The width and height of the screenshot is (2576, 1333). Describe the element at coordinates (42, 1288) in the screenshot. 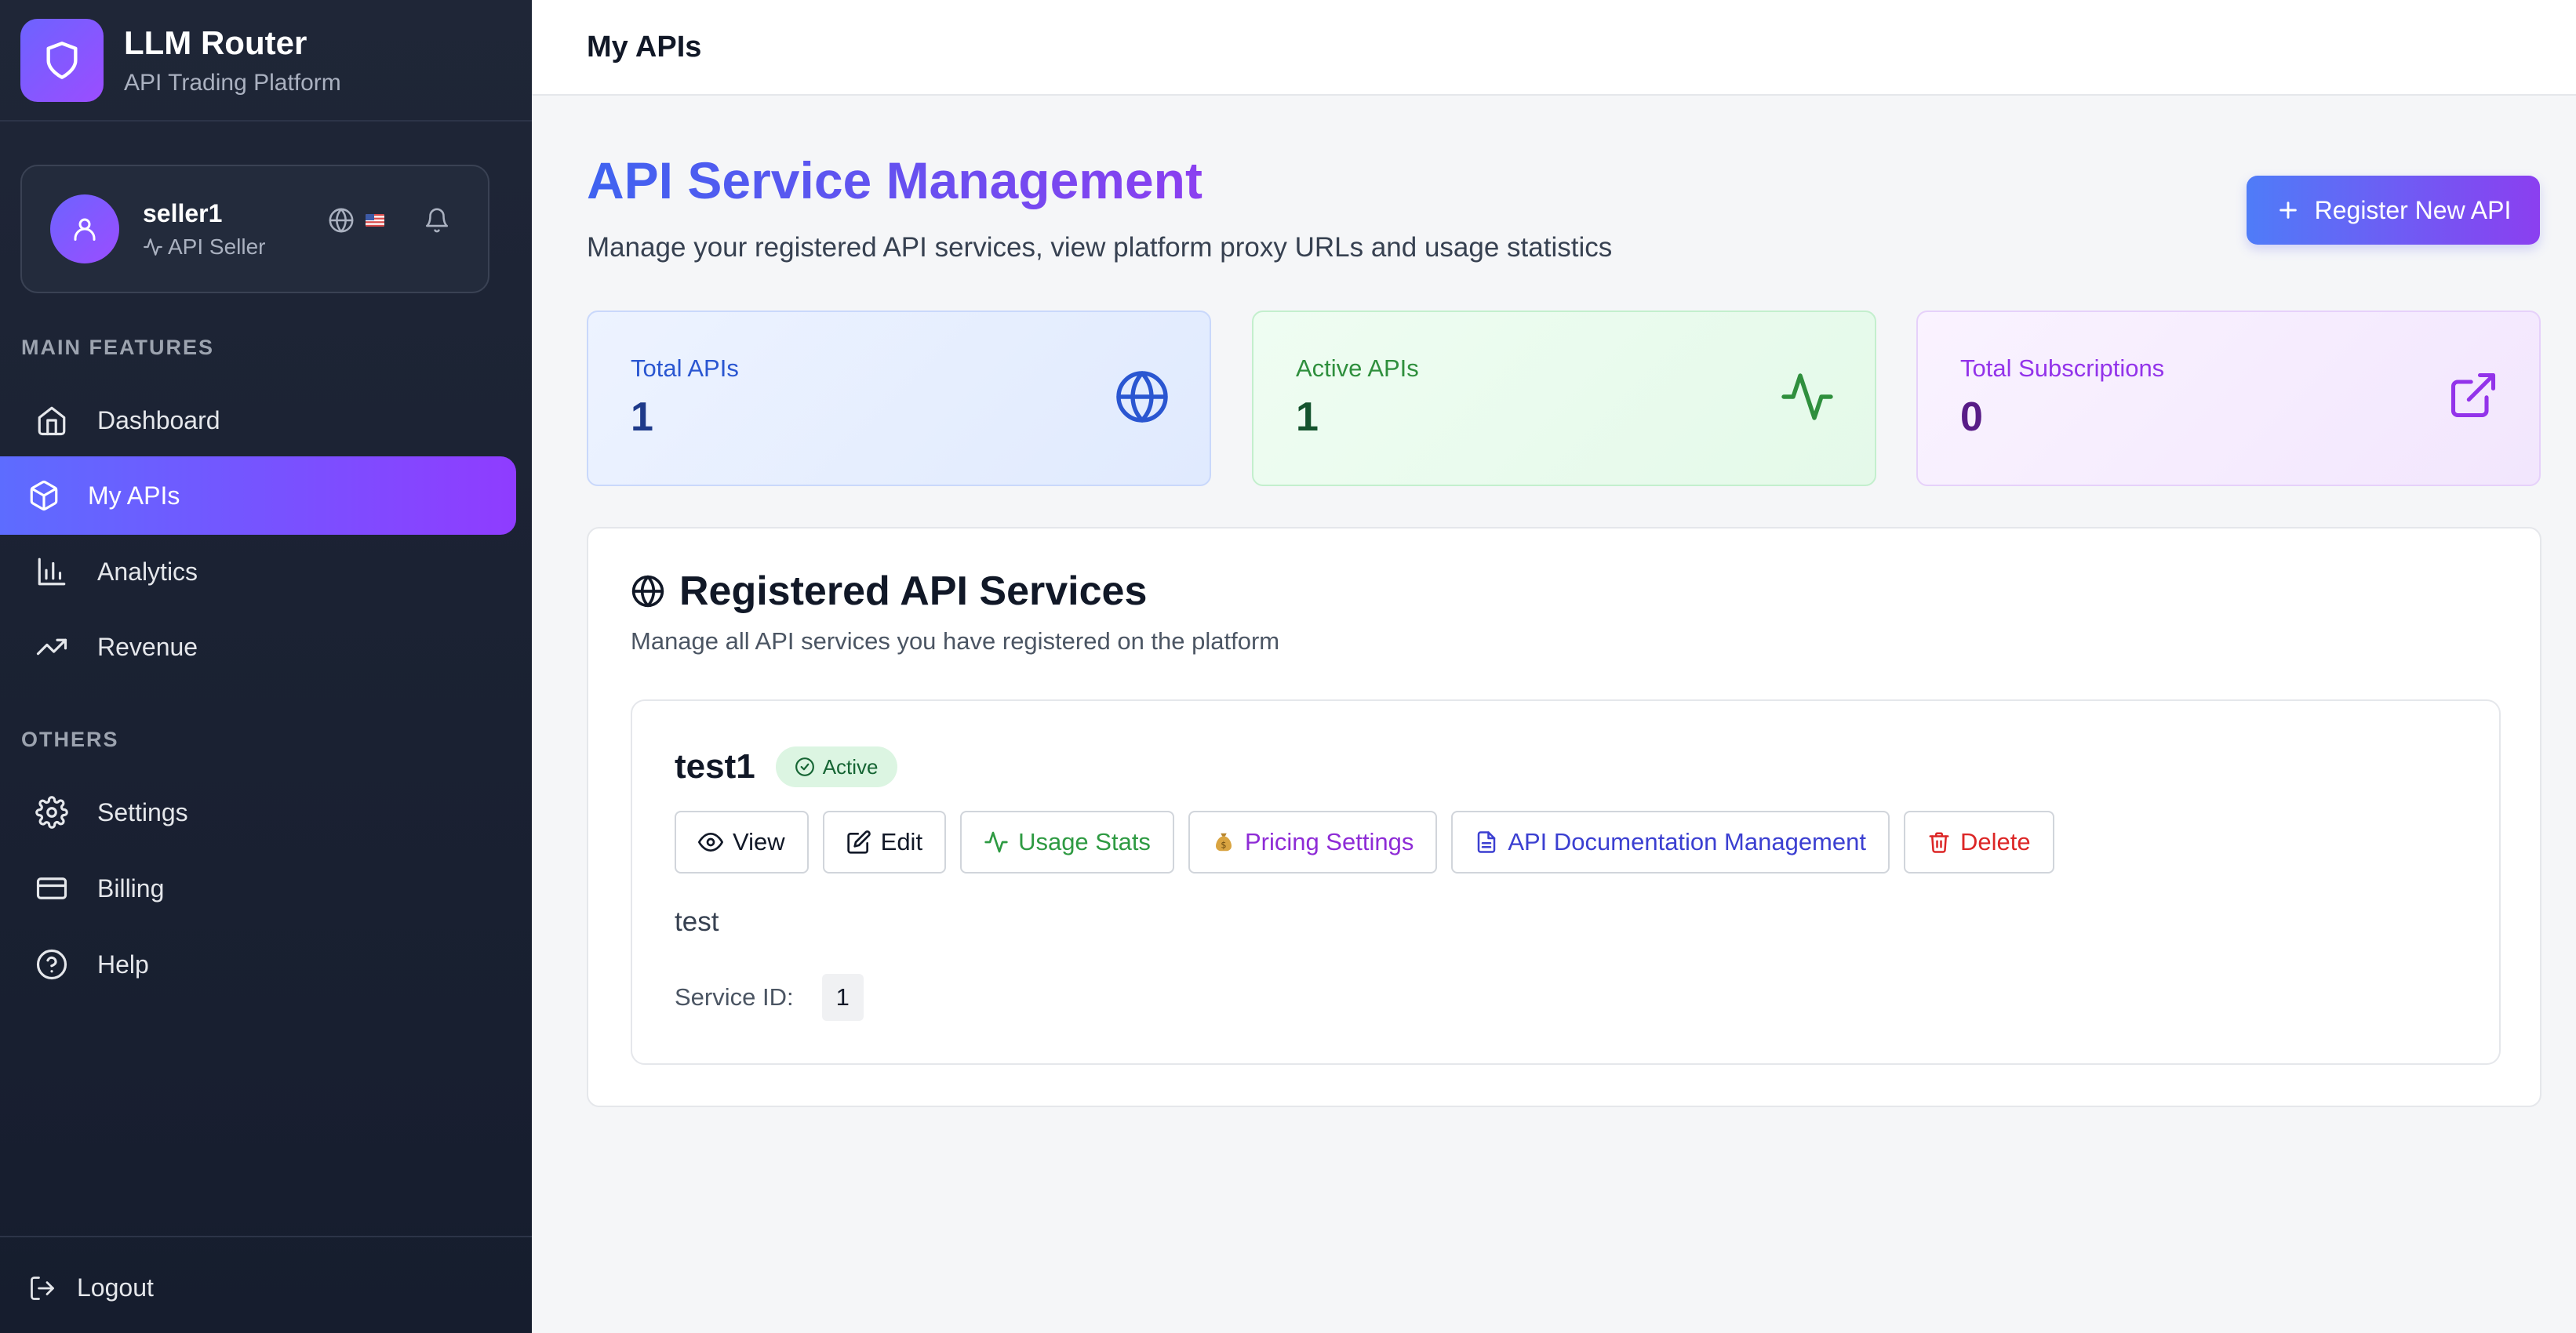

I see `logout-icon` at that location.